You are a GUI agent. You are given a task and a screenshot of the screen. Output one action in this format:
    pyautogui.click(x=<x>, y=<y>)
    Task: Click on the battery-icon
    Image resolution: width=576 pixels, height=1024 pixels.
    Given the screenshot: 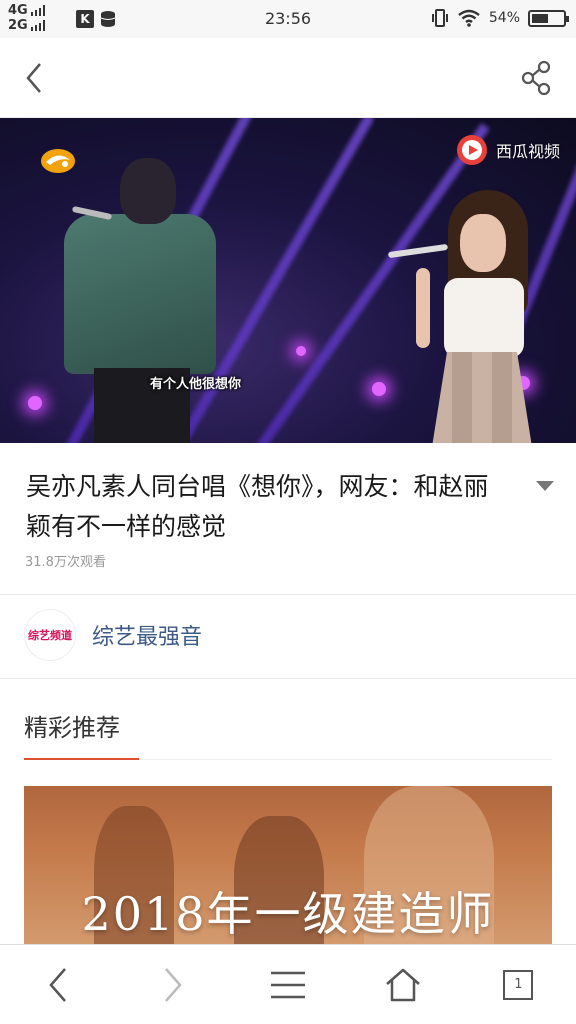 What is the action you would take?
    pyautogui.click(x=548, y=18)
    